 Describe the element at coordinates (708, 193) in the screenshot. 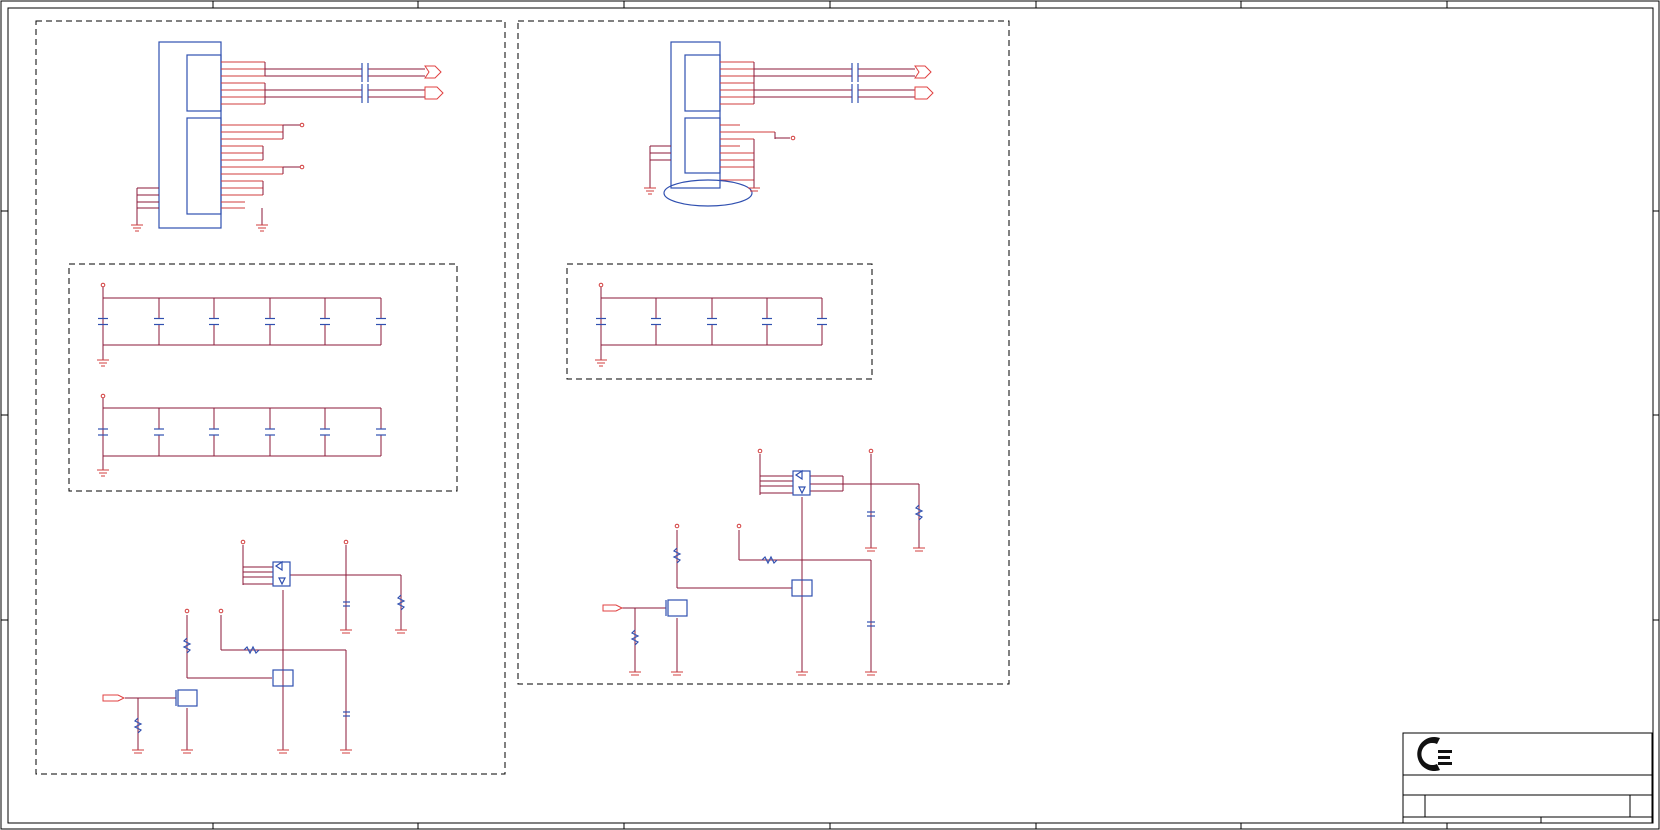

I see `highlight-ellipse` at that location.